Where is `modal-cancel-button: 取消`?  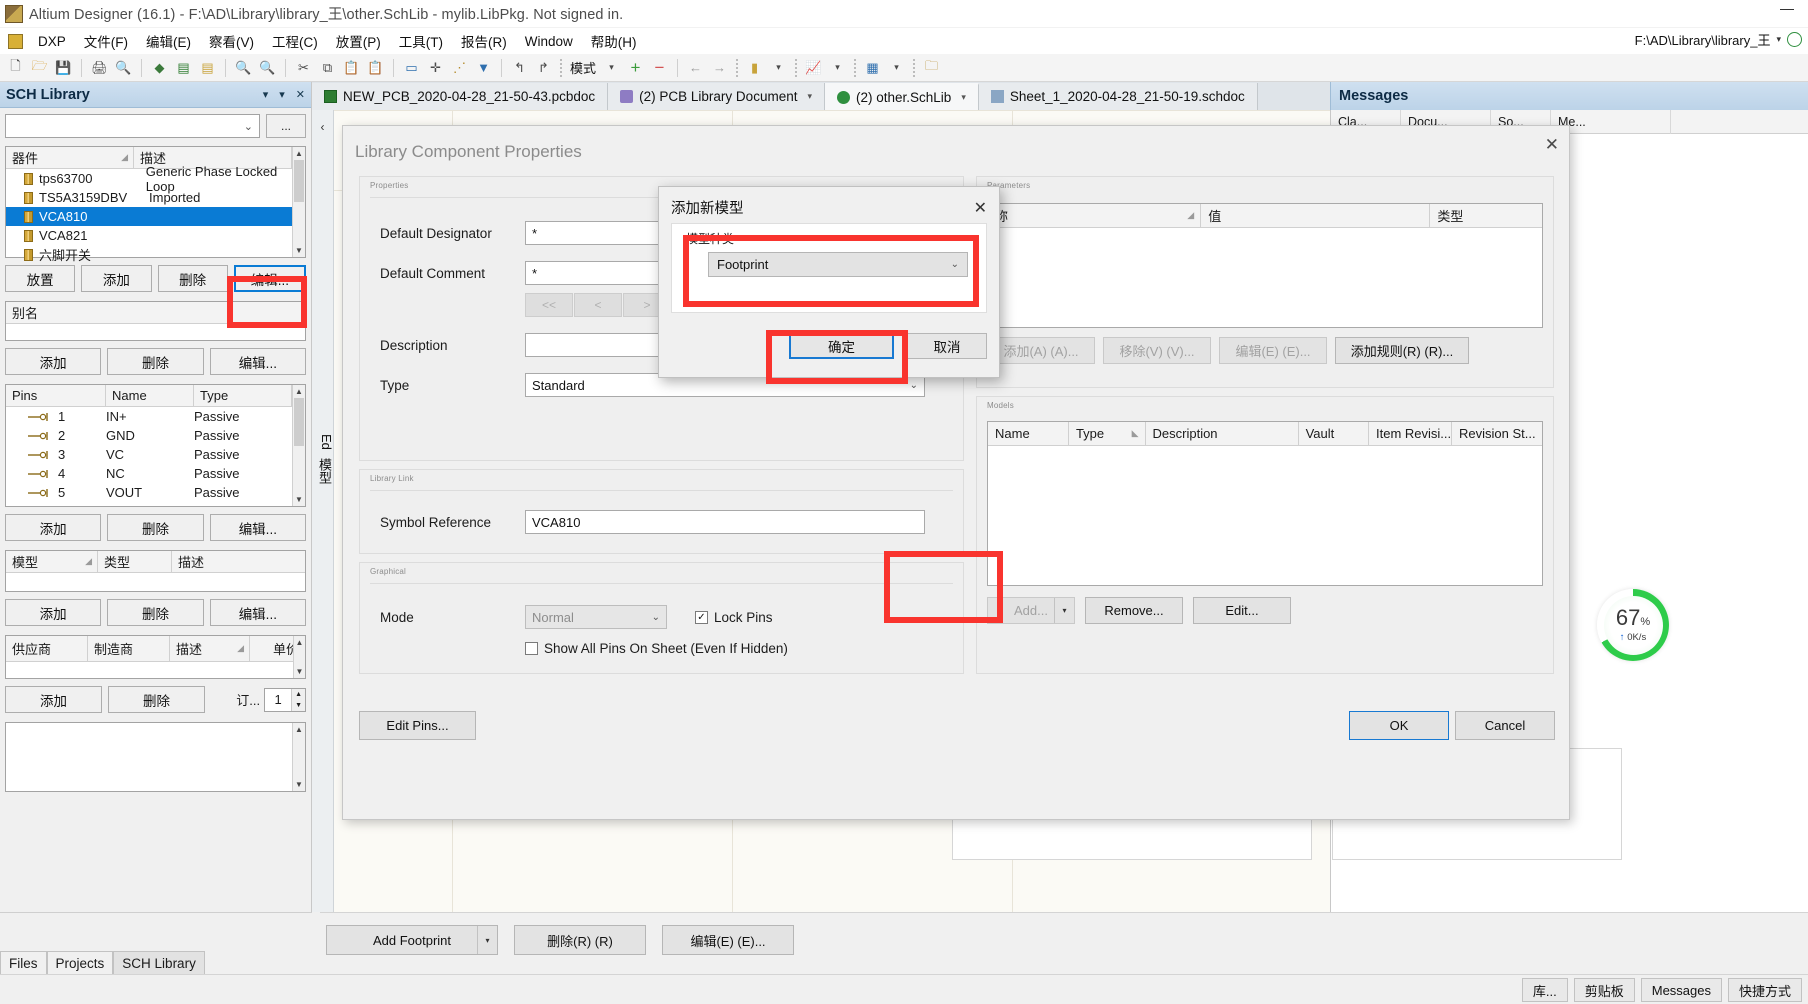
modal-cancel-button: 取消 is located at coordinates (947, 346).